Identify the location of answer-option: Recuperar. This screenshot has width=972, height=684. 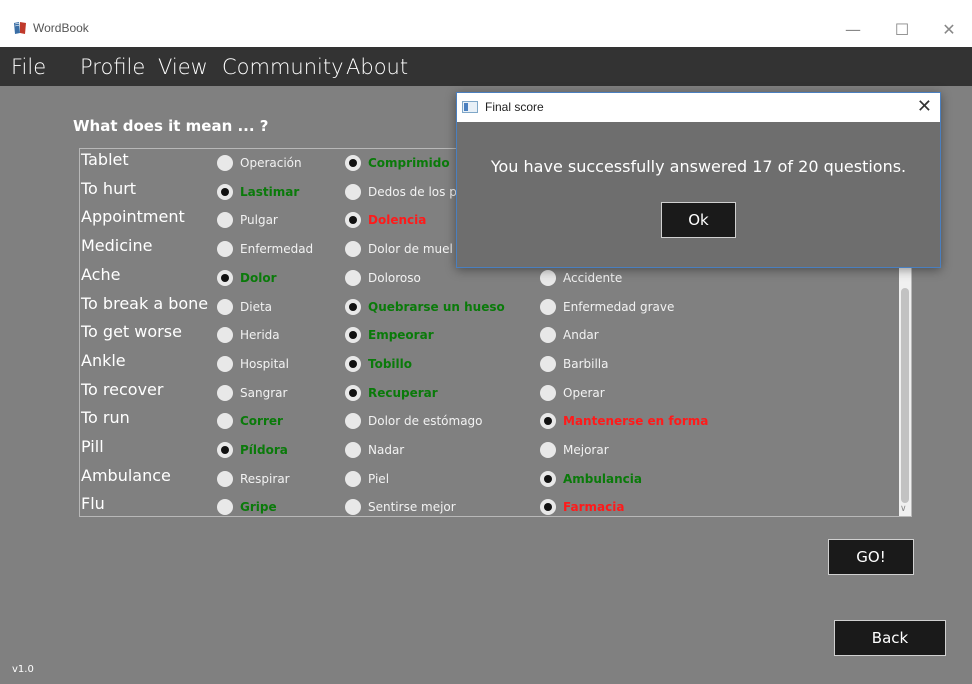
(391, 392).